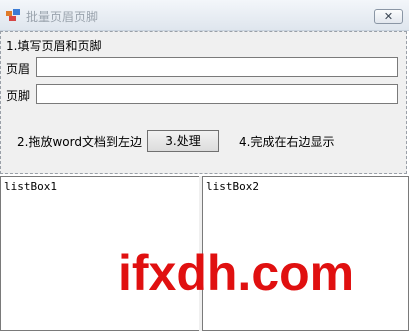 The height and width of the screenshot is (331, 409). I want to click on footer-input, so click(217, 94).